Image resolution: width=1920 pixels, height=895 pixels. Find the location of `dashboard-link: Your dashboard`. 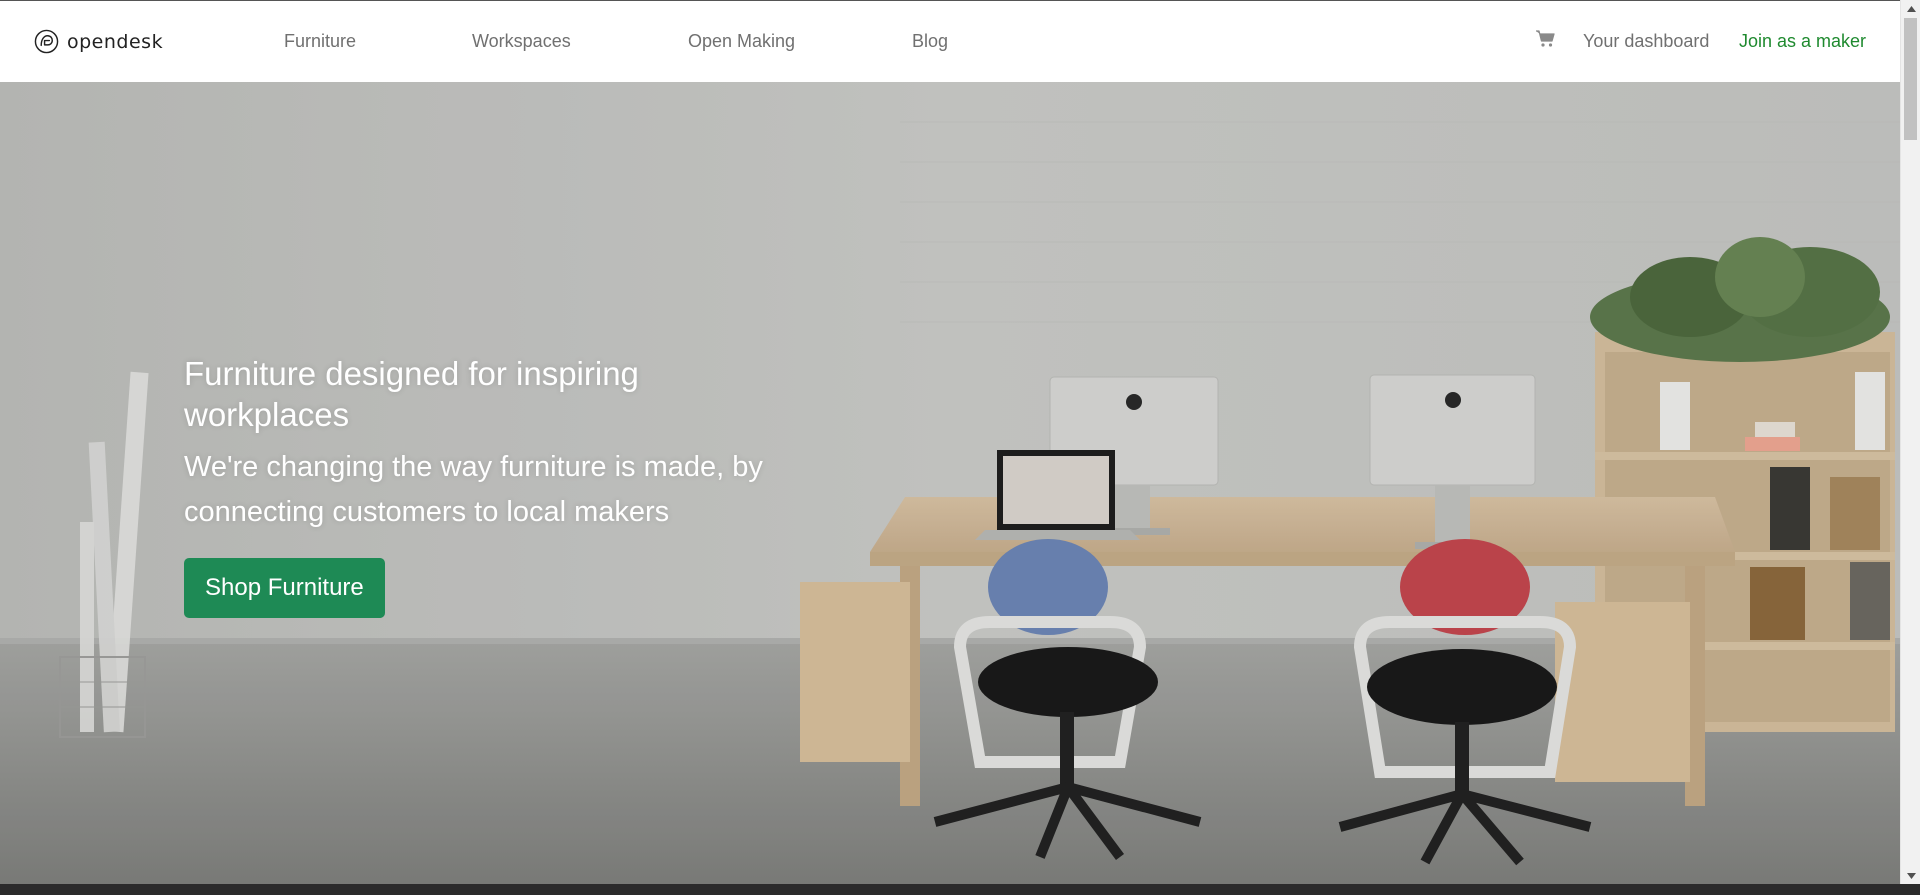

dashboard-link: Your dashboard is located at coordinates (1646, 41).